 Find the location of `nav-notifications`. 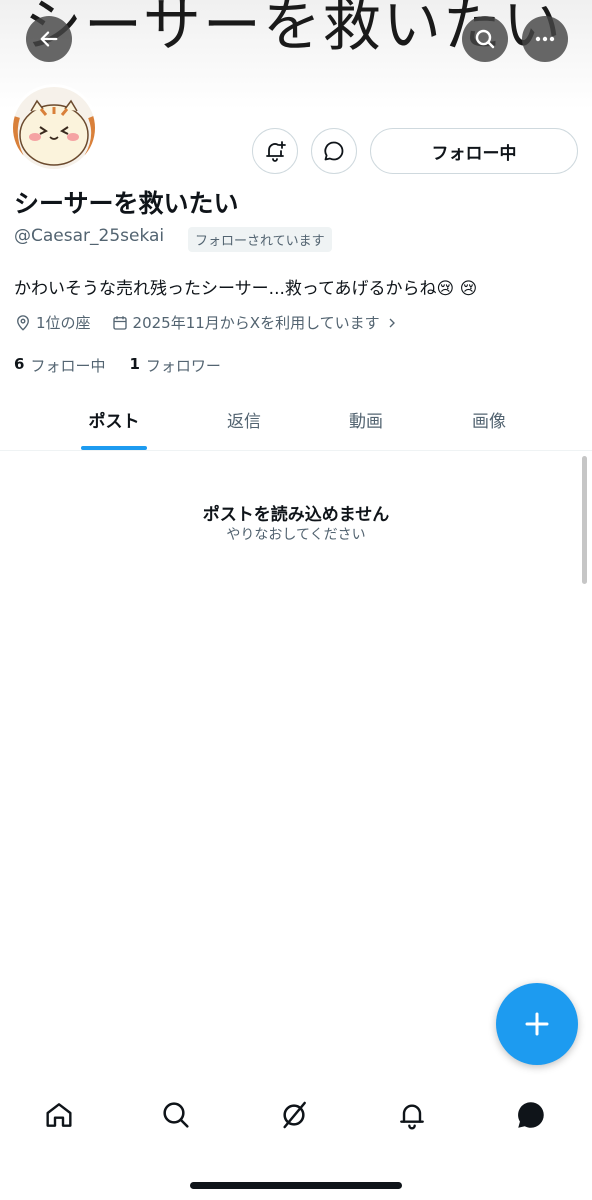

nav-notifications is located at coordinates (412, 1115).